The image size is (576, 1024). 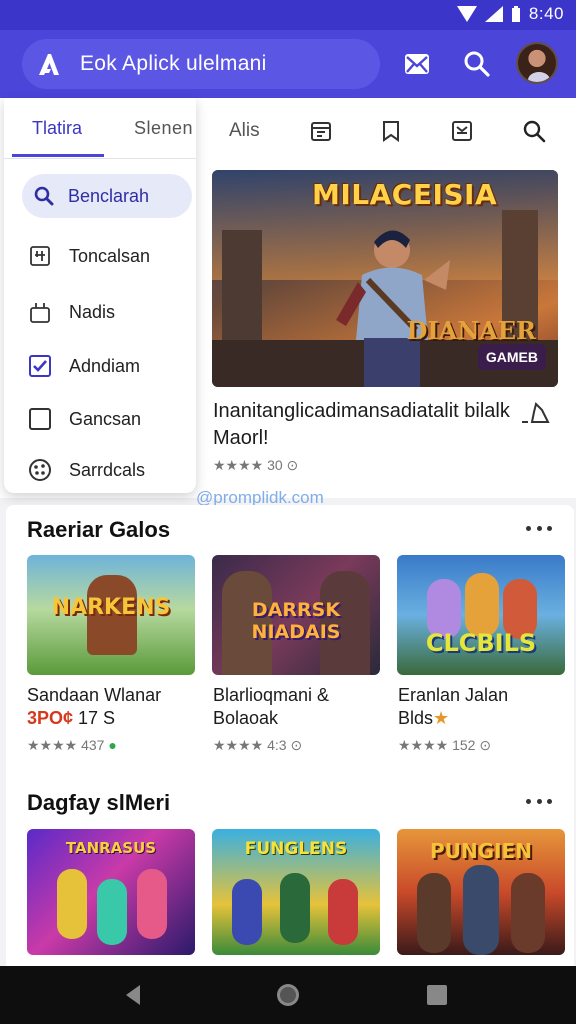 What do you see at coordinates (110, 255) in the screenshot?
I see `menu-item-label: Toncalsan` at bounding box center [110, 255].